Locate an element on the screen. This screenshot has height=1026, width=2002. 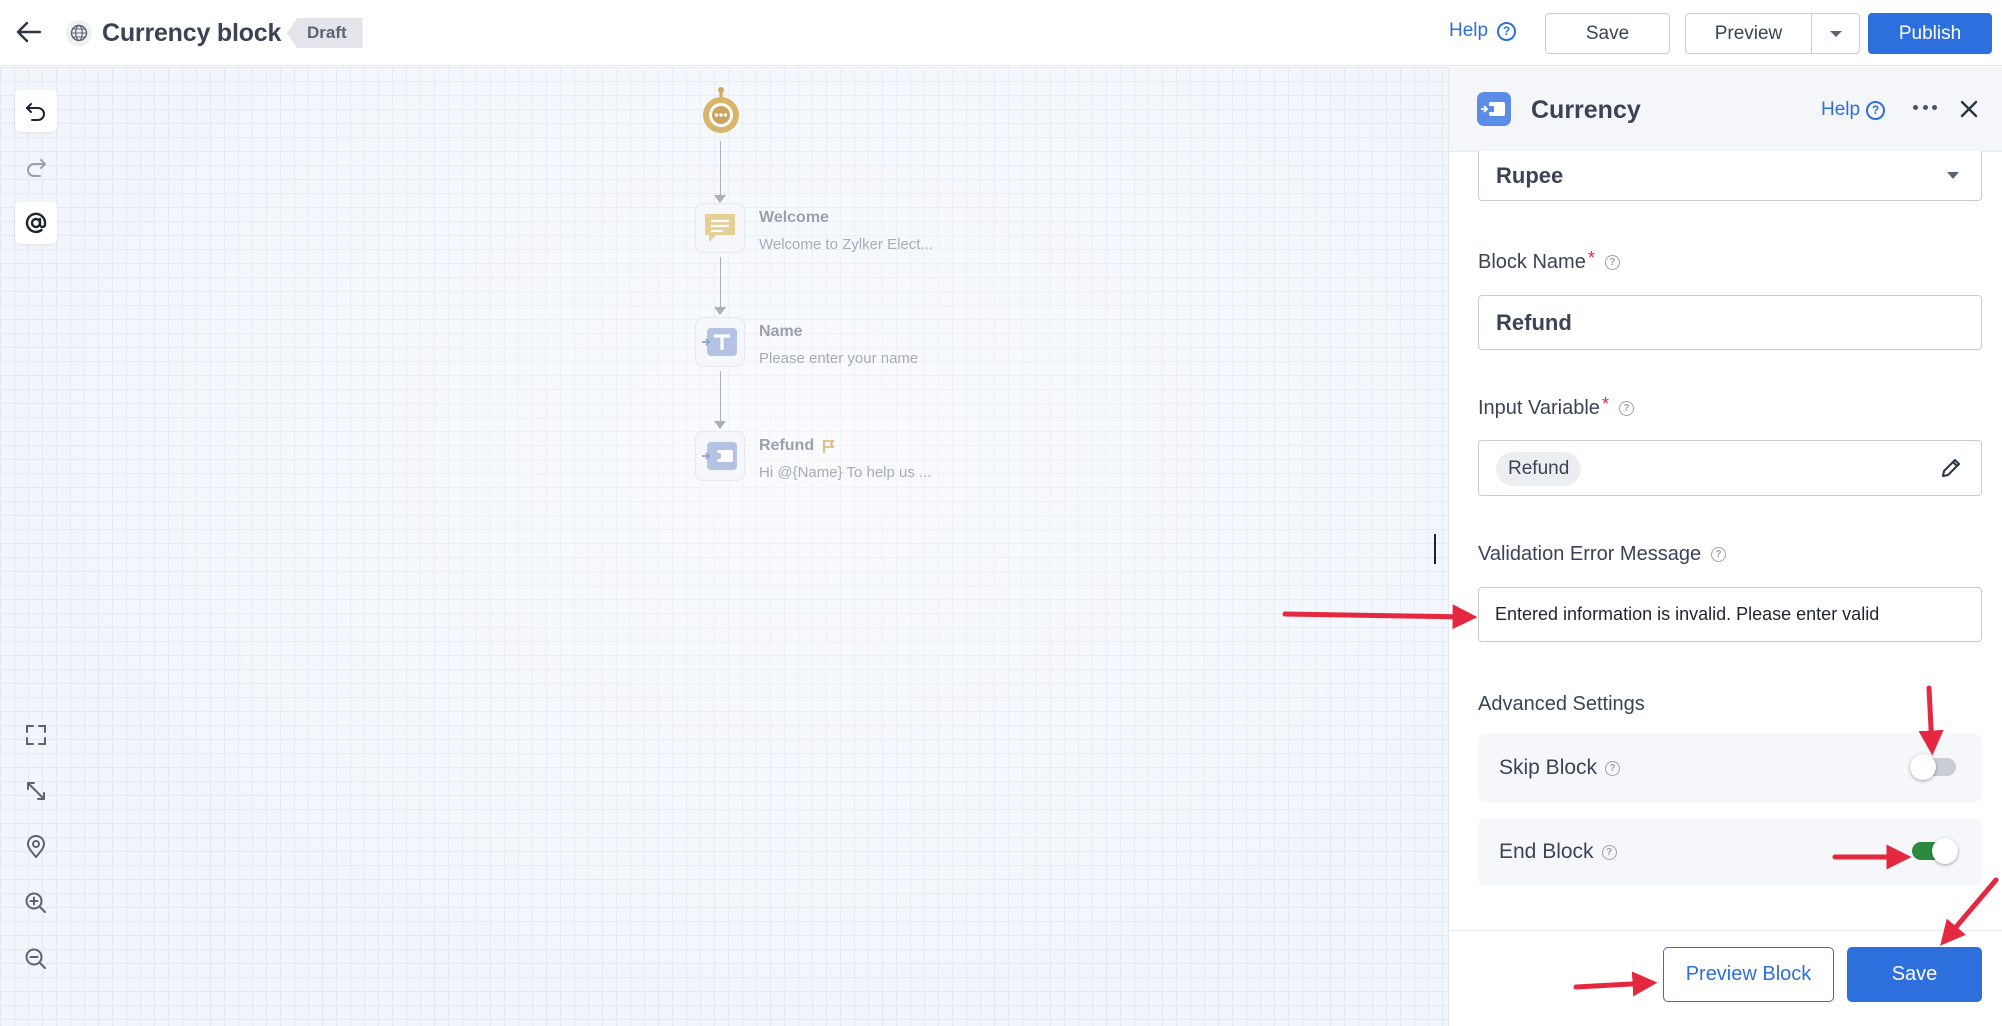
preview-button: Preview is located at coordinates (1749, 33).